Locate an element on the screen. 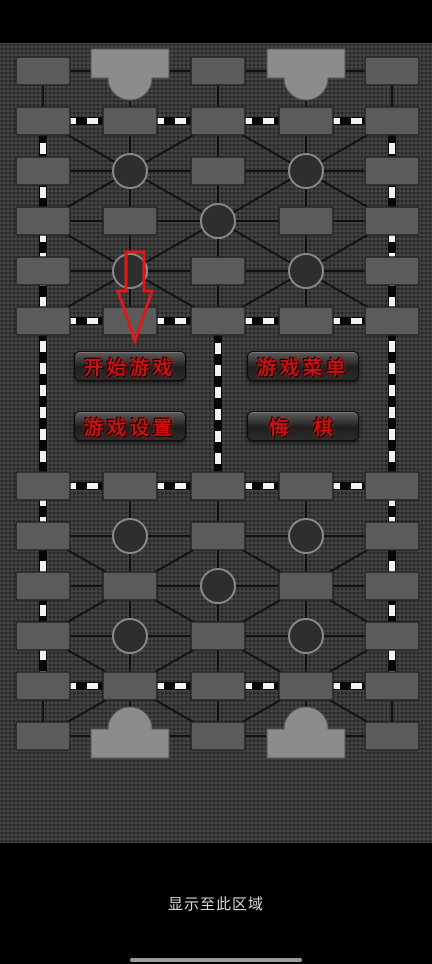 This screenshot has height=964, width=432. game-settings-button: 游戏设置 is located at coordinates (130, 426).